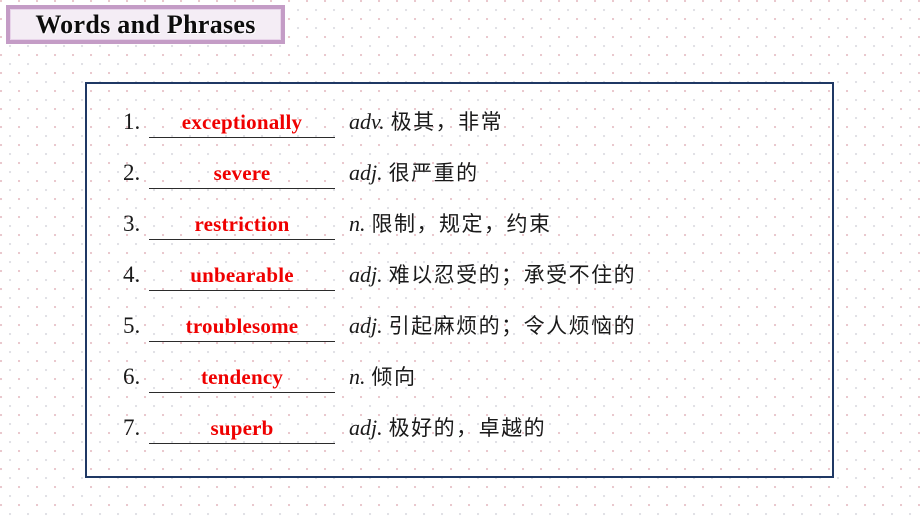  Describe the element at coordinates (447, 122) in the screenshot. I see `chinese-meaning: 极其，非常` at that location.